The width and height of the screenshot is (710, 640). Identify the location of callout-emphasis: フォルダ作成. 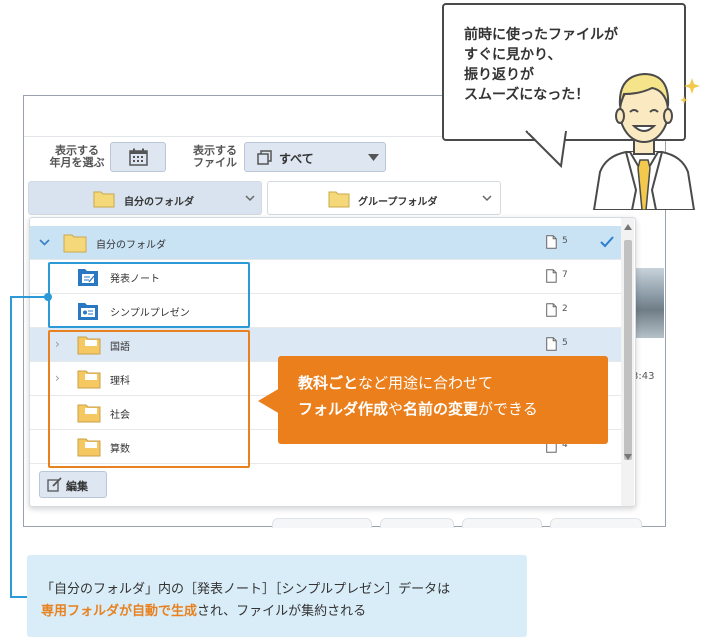
(343, 409).